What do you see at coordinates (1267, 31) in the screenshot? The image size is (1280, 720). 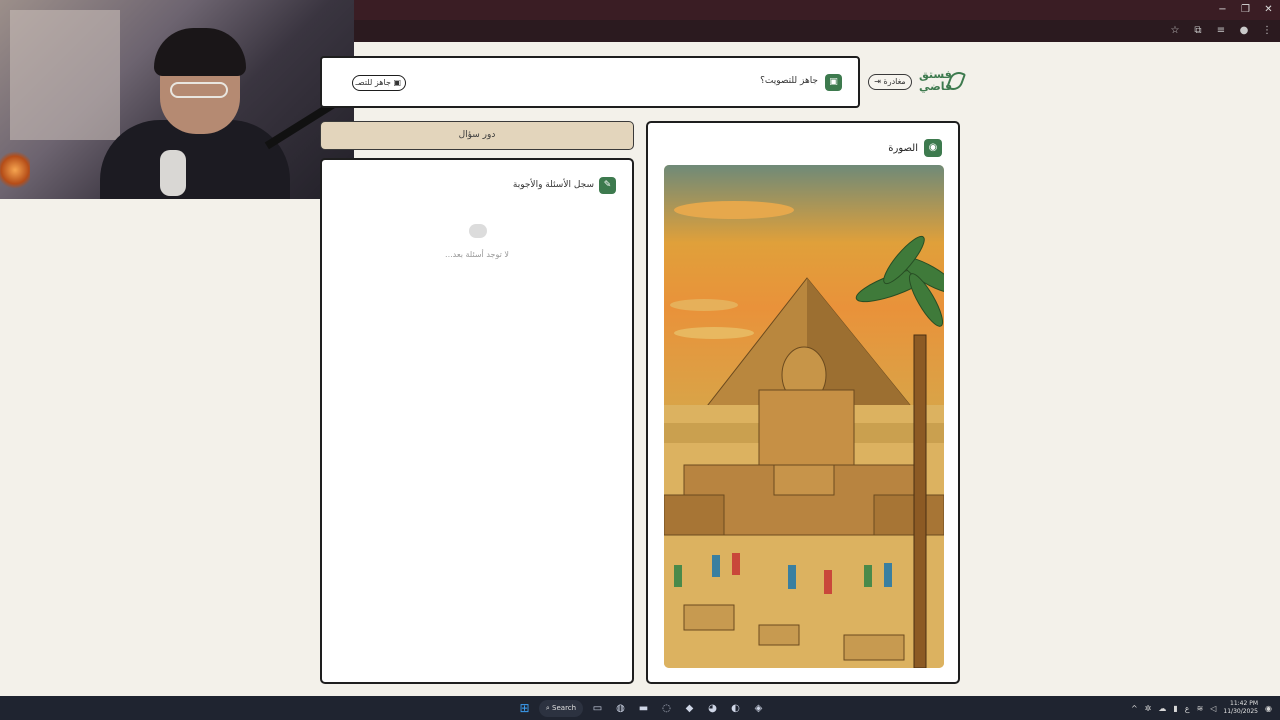 I see `menu-icon: ⋮` at bounding box center [1267, 31].